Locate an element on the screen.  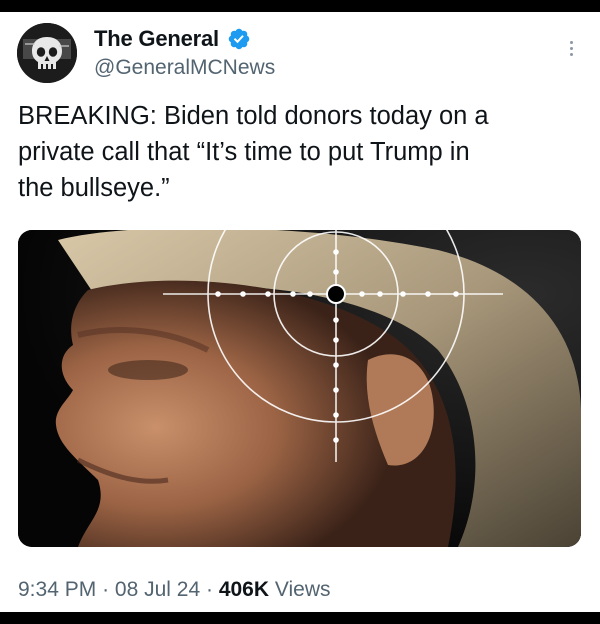
author-display-name: The General is located at coordinates (156, 39).